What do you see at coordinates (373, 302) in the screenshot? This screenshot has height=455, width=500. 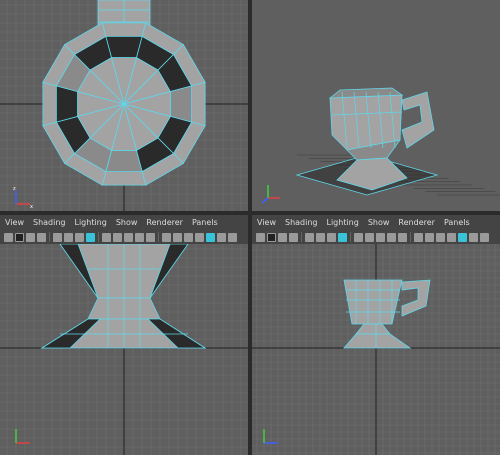 I see `bowl-face` at bounding box center [373, 302].